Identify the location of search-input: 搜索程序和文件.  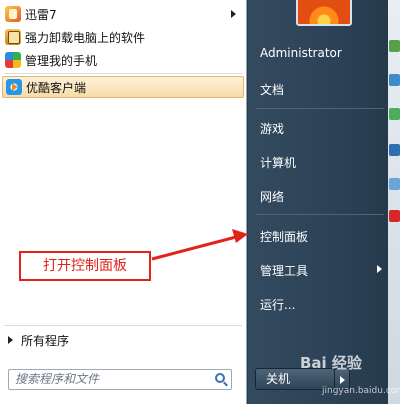
(120, 379).